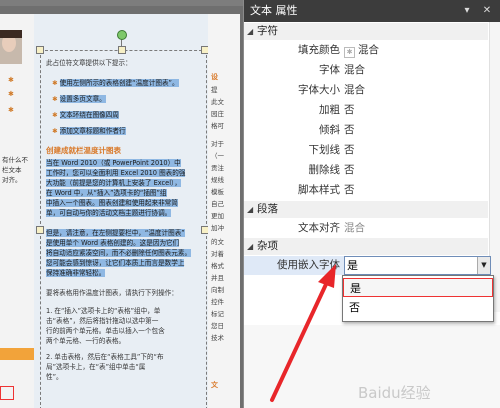 The width and height of the screenshot is (500, 408). Describe the element at coordinates (86, 341) in the screenshot. I see `step-line: 两个单元格、一行的表格。` at that location.